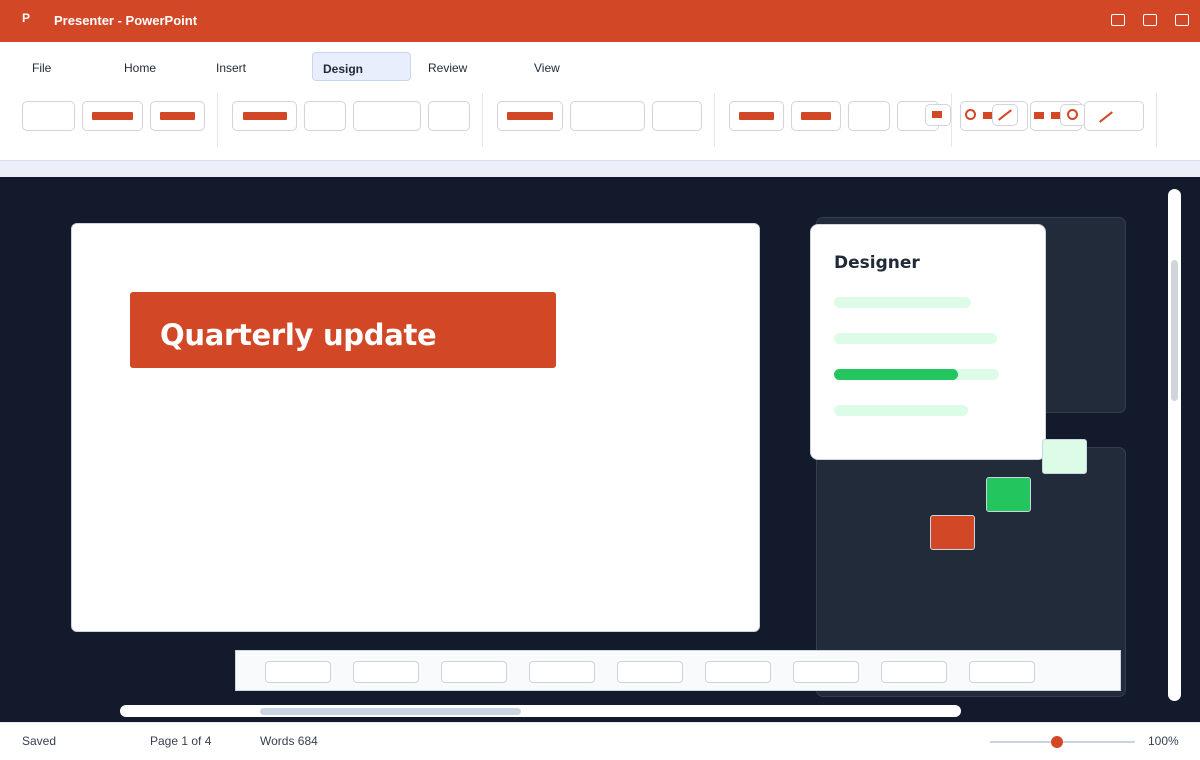 Image resolution: width=1200 pixels, height=760 pixels. Describe the element at coordinates (140, 66) in the screenshot. I see `tab-home: Home` at that location.